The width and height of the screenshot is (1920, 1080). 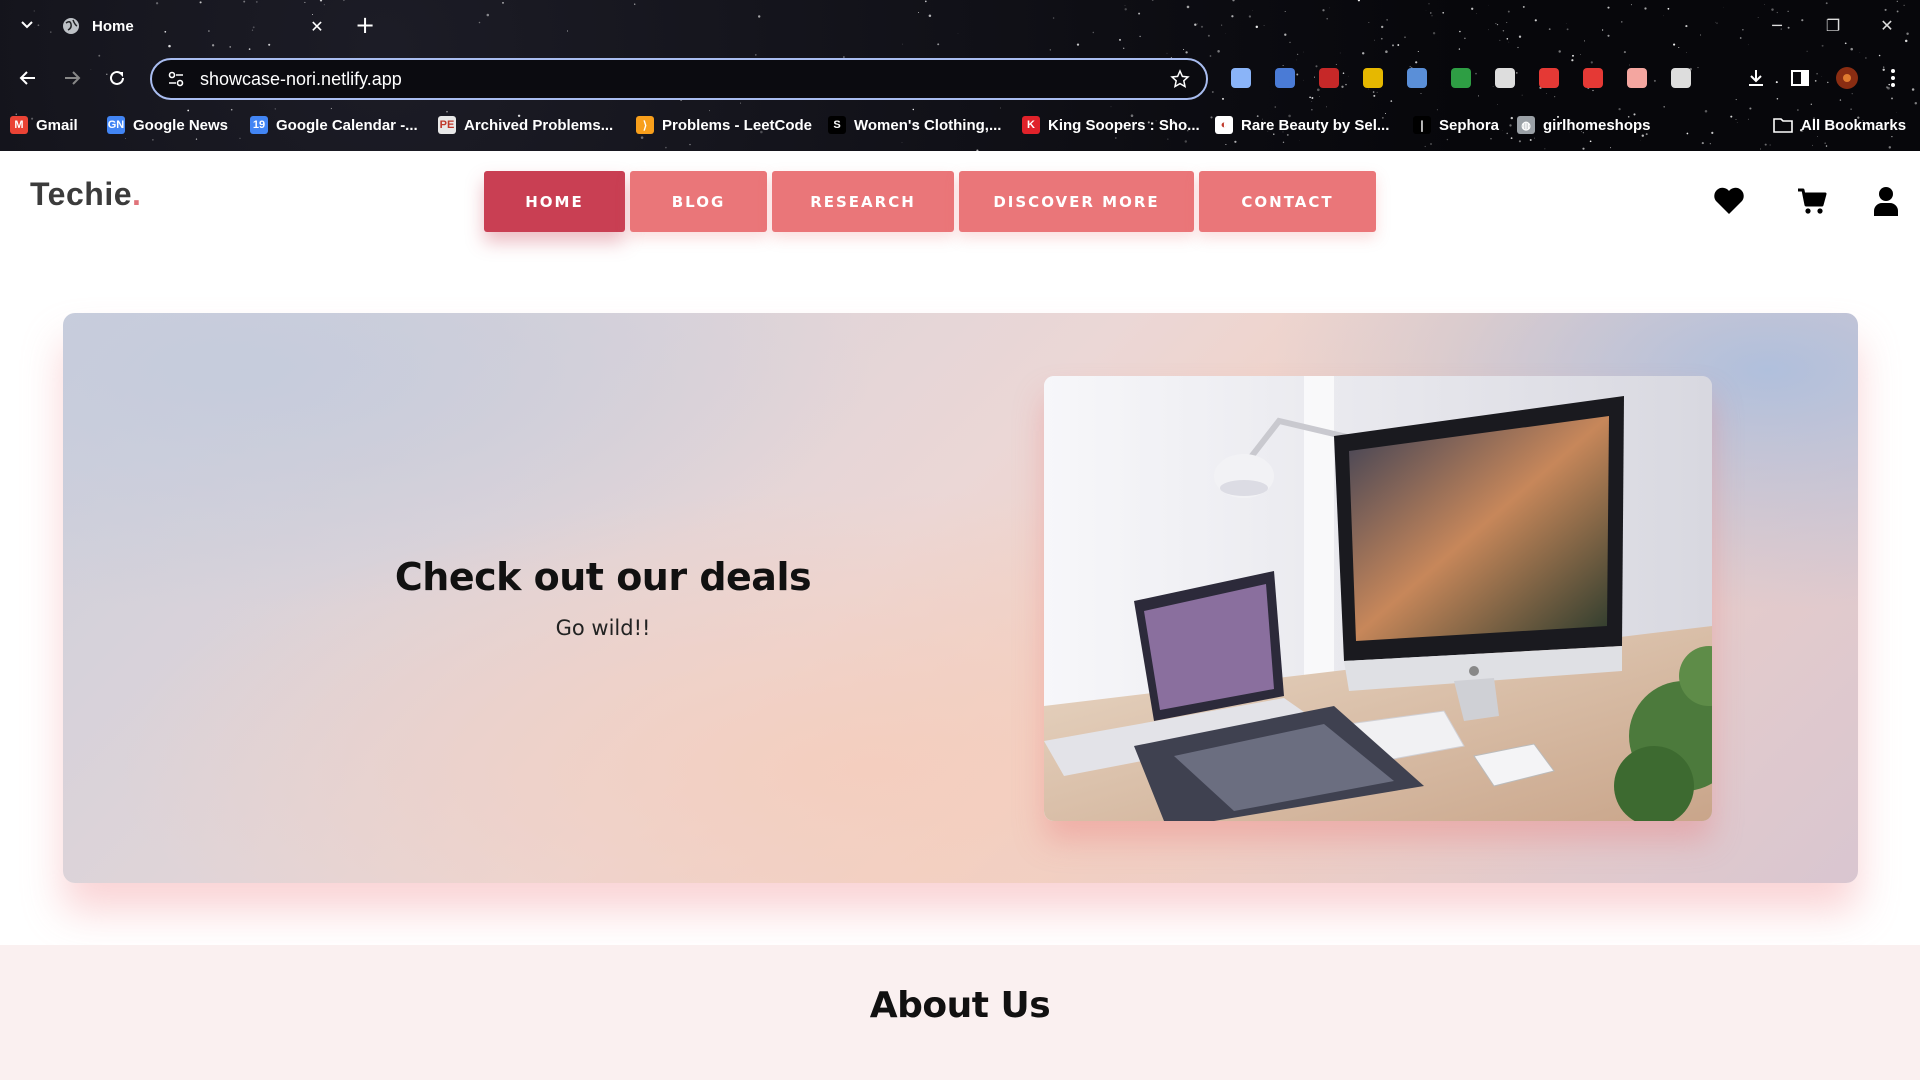 I want to click on reload-icon, so click(x=117, y=77).